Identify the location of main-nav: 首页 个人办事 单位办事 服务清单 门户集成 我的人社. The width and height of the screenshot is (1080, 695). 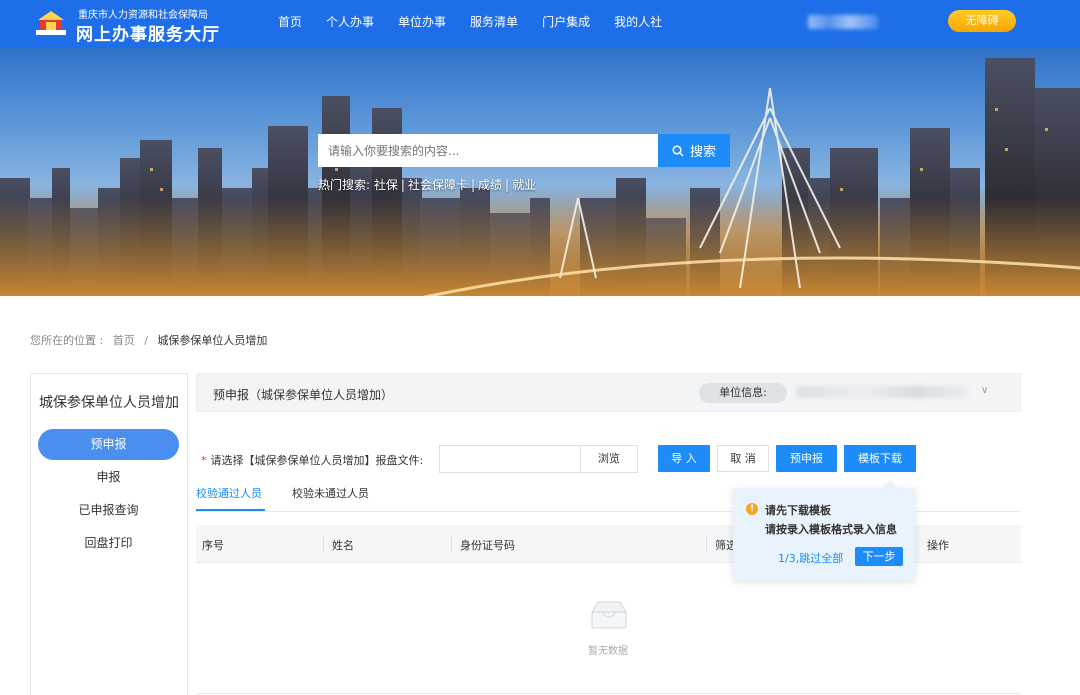
(482, 24).